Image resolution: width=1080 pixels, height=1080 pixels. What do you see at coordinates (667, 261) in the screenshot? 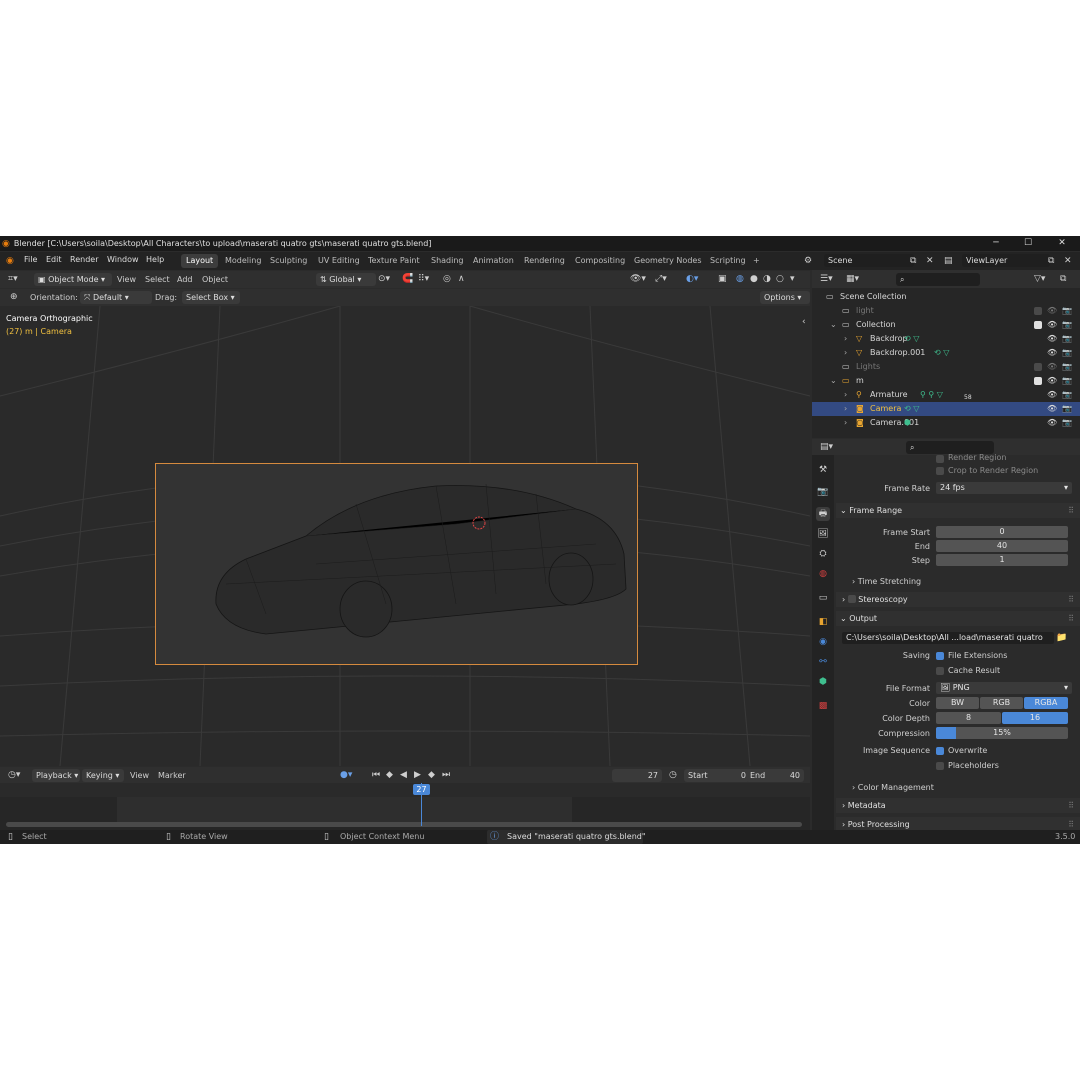
I see `tab-geometry-nodes: Geometry Nodes` at bounding box center [667, 261].